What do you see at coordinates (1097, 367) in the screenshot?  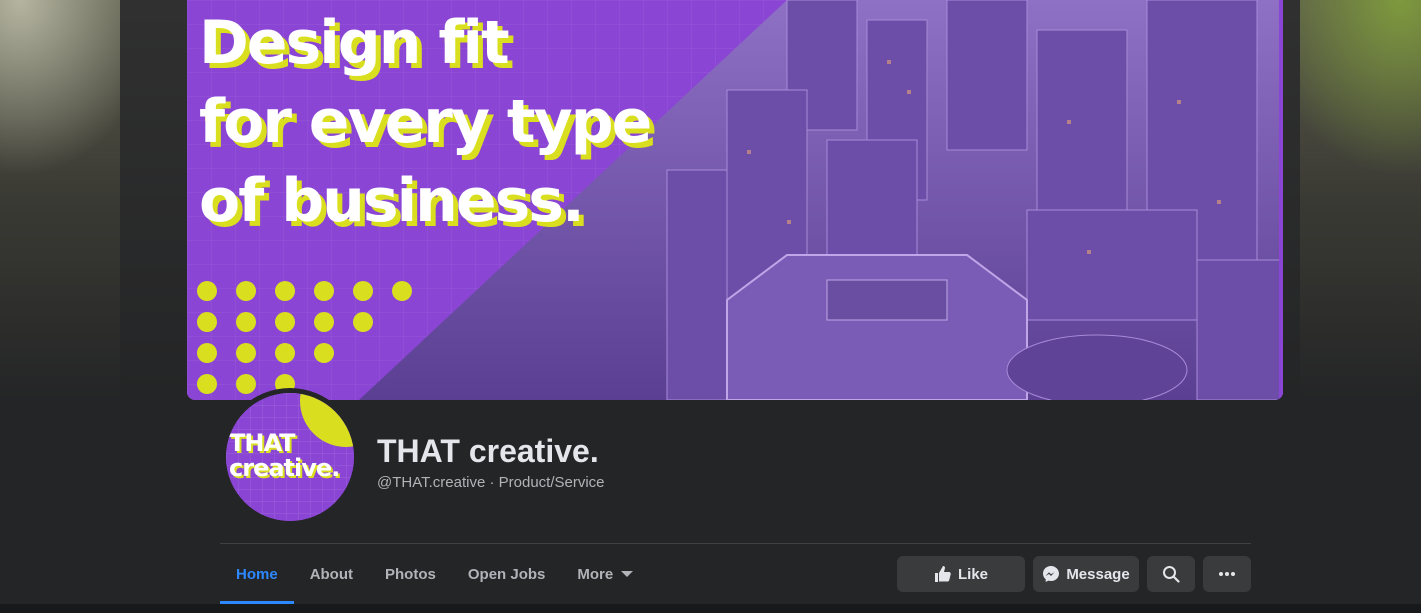 I see `round-building` at bounding box center [1097, 367].